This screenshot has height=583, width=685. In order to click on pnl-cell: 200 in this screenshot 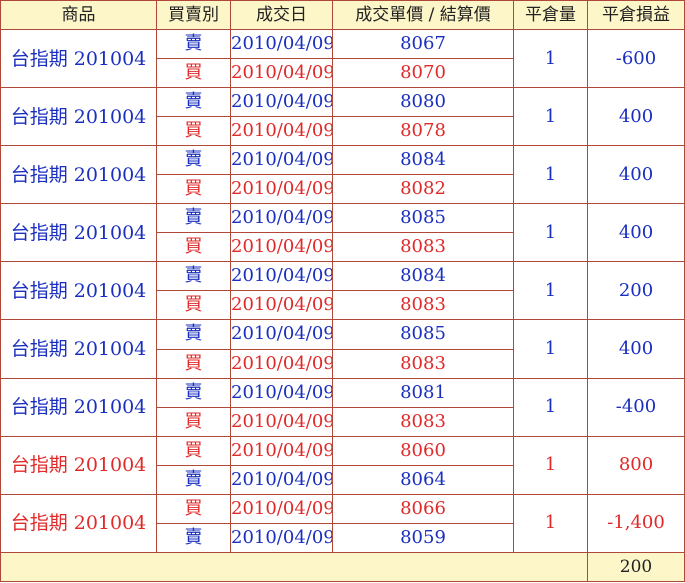, I will do `click(636, 291)`.